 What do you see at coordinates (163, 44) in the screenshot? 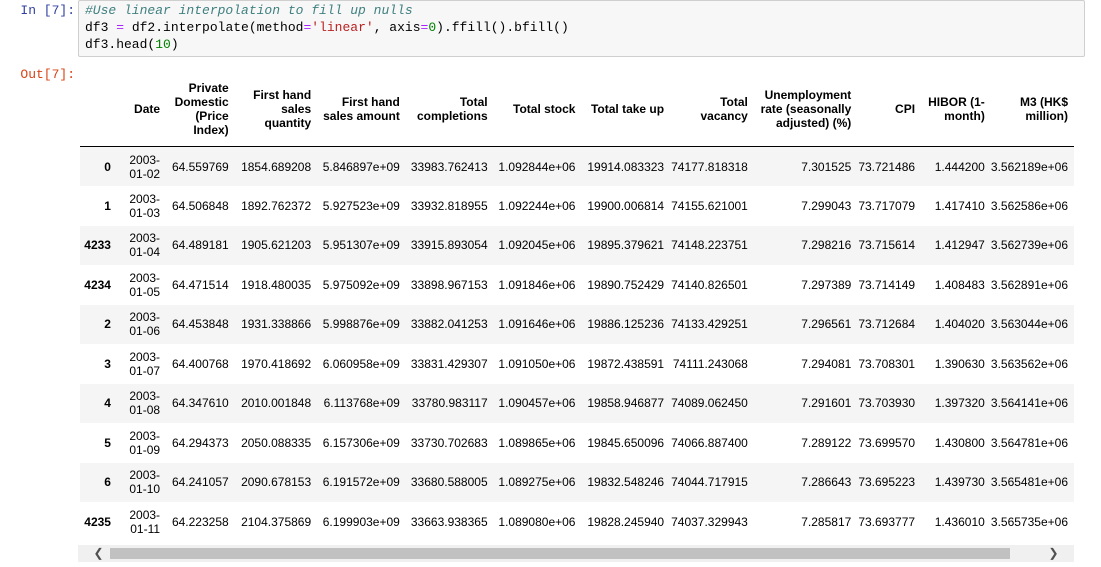
I see `code-token: 10` at bounding box center [163, 44].